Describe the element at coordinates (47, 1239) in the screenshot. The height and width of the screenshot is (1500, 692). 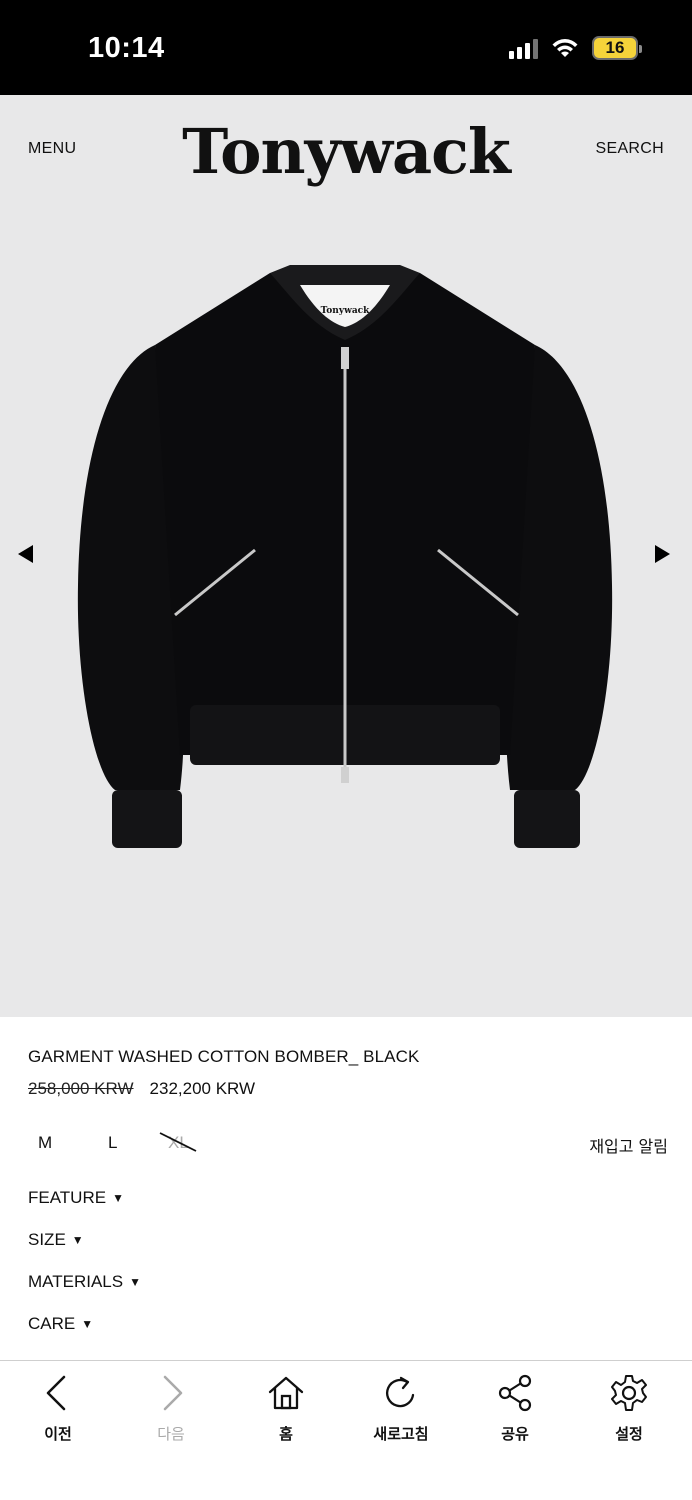
I see `section-label: SIZE` at that location.